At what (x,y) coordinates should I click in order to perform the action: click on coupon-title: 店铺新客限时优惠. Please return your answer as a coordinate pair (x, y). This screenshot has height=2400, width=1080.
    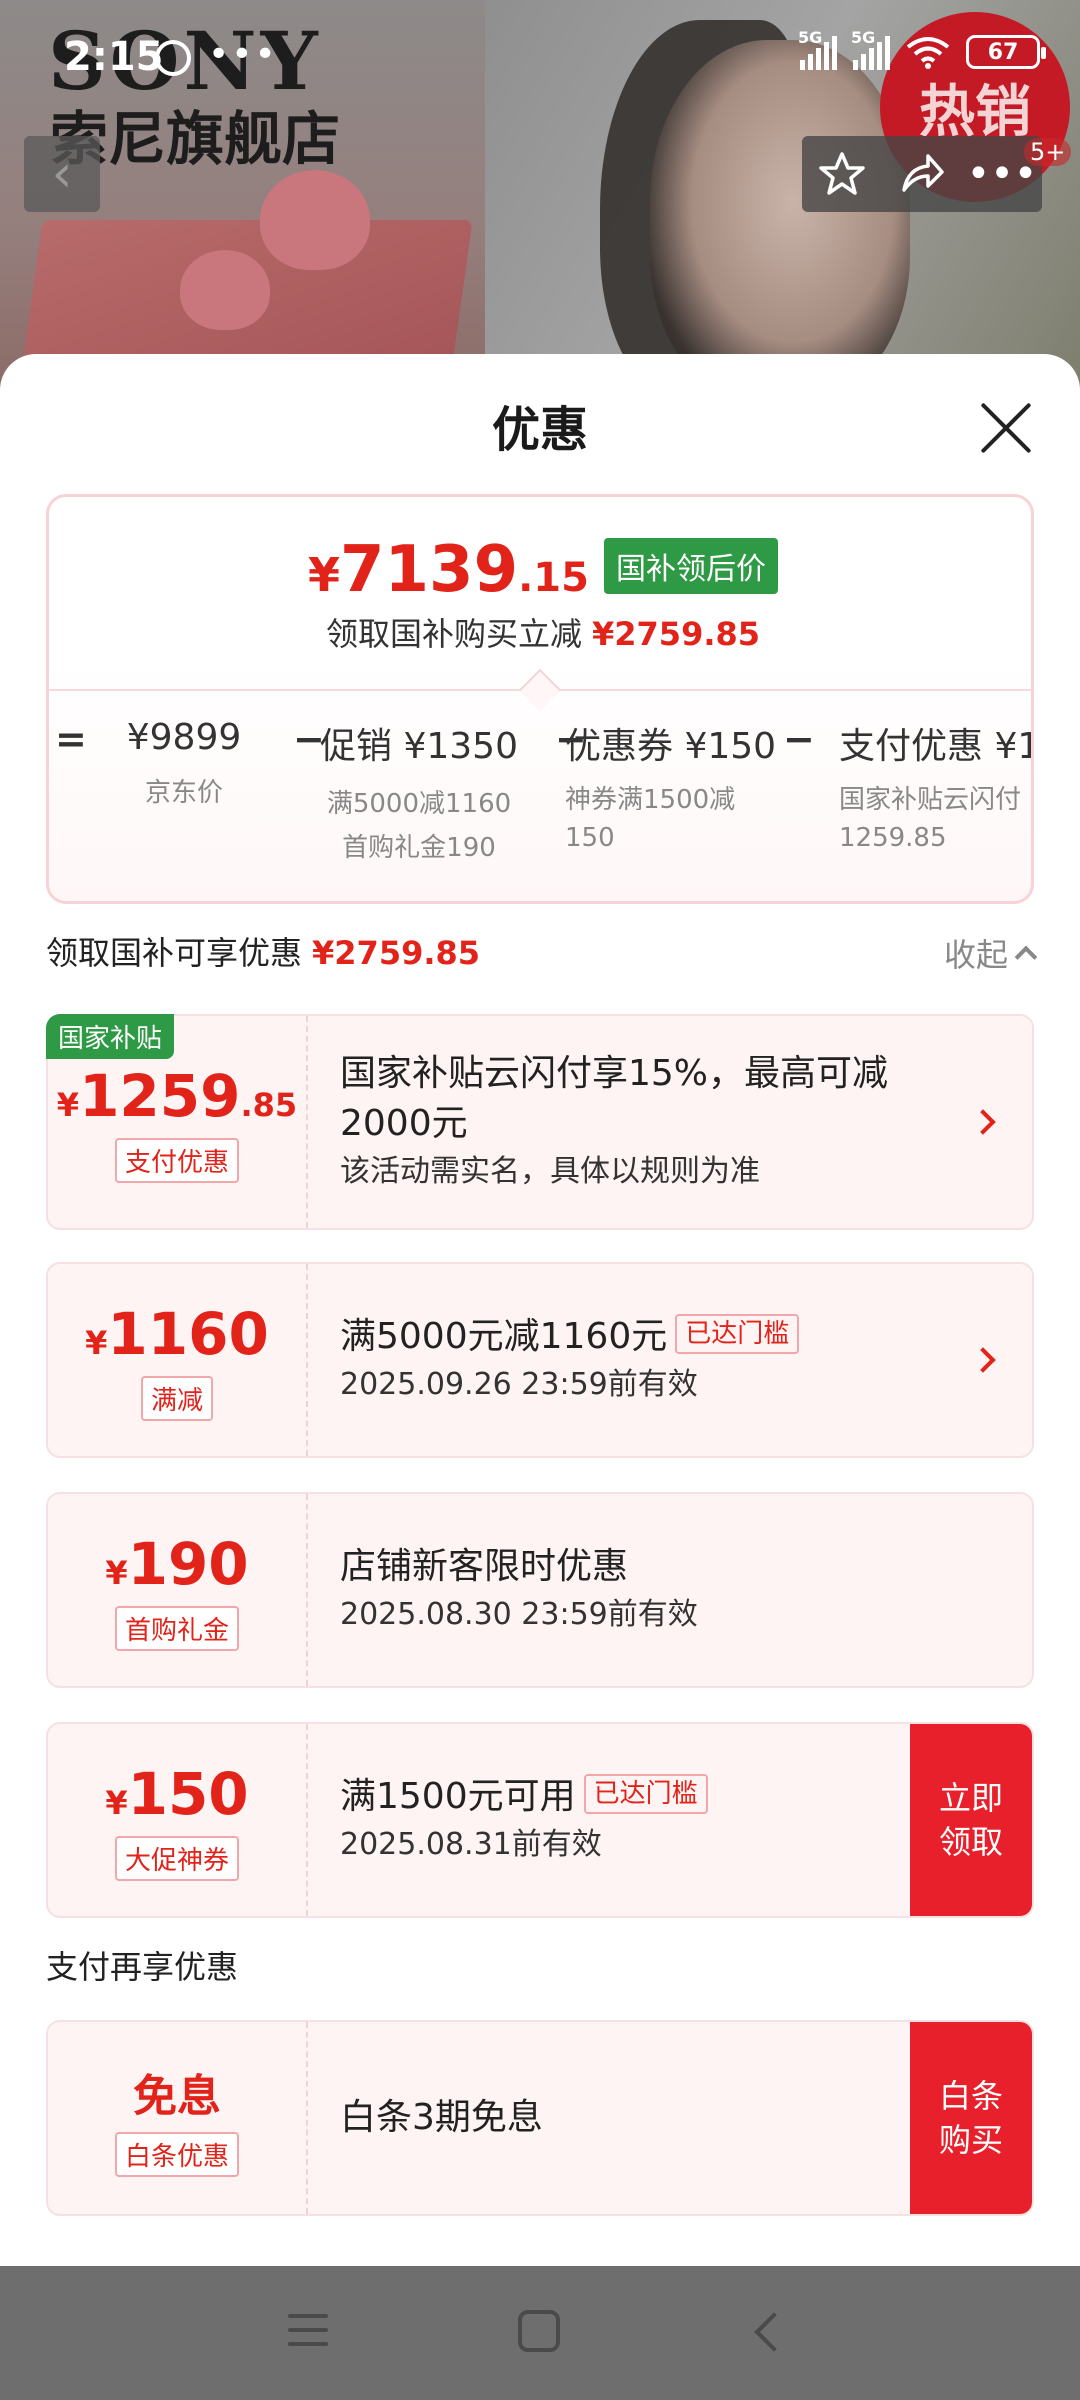
    Looking at the image, I should click on (484, 1566).